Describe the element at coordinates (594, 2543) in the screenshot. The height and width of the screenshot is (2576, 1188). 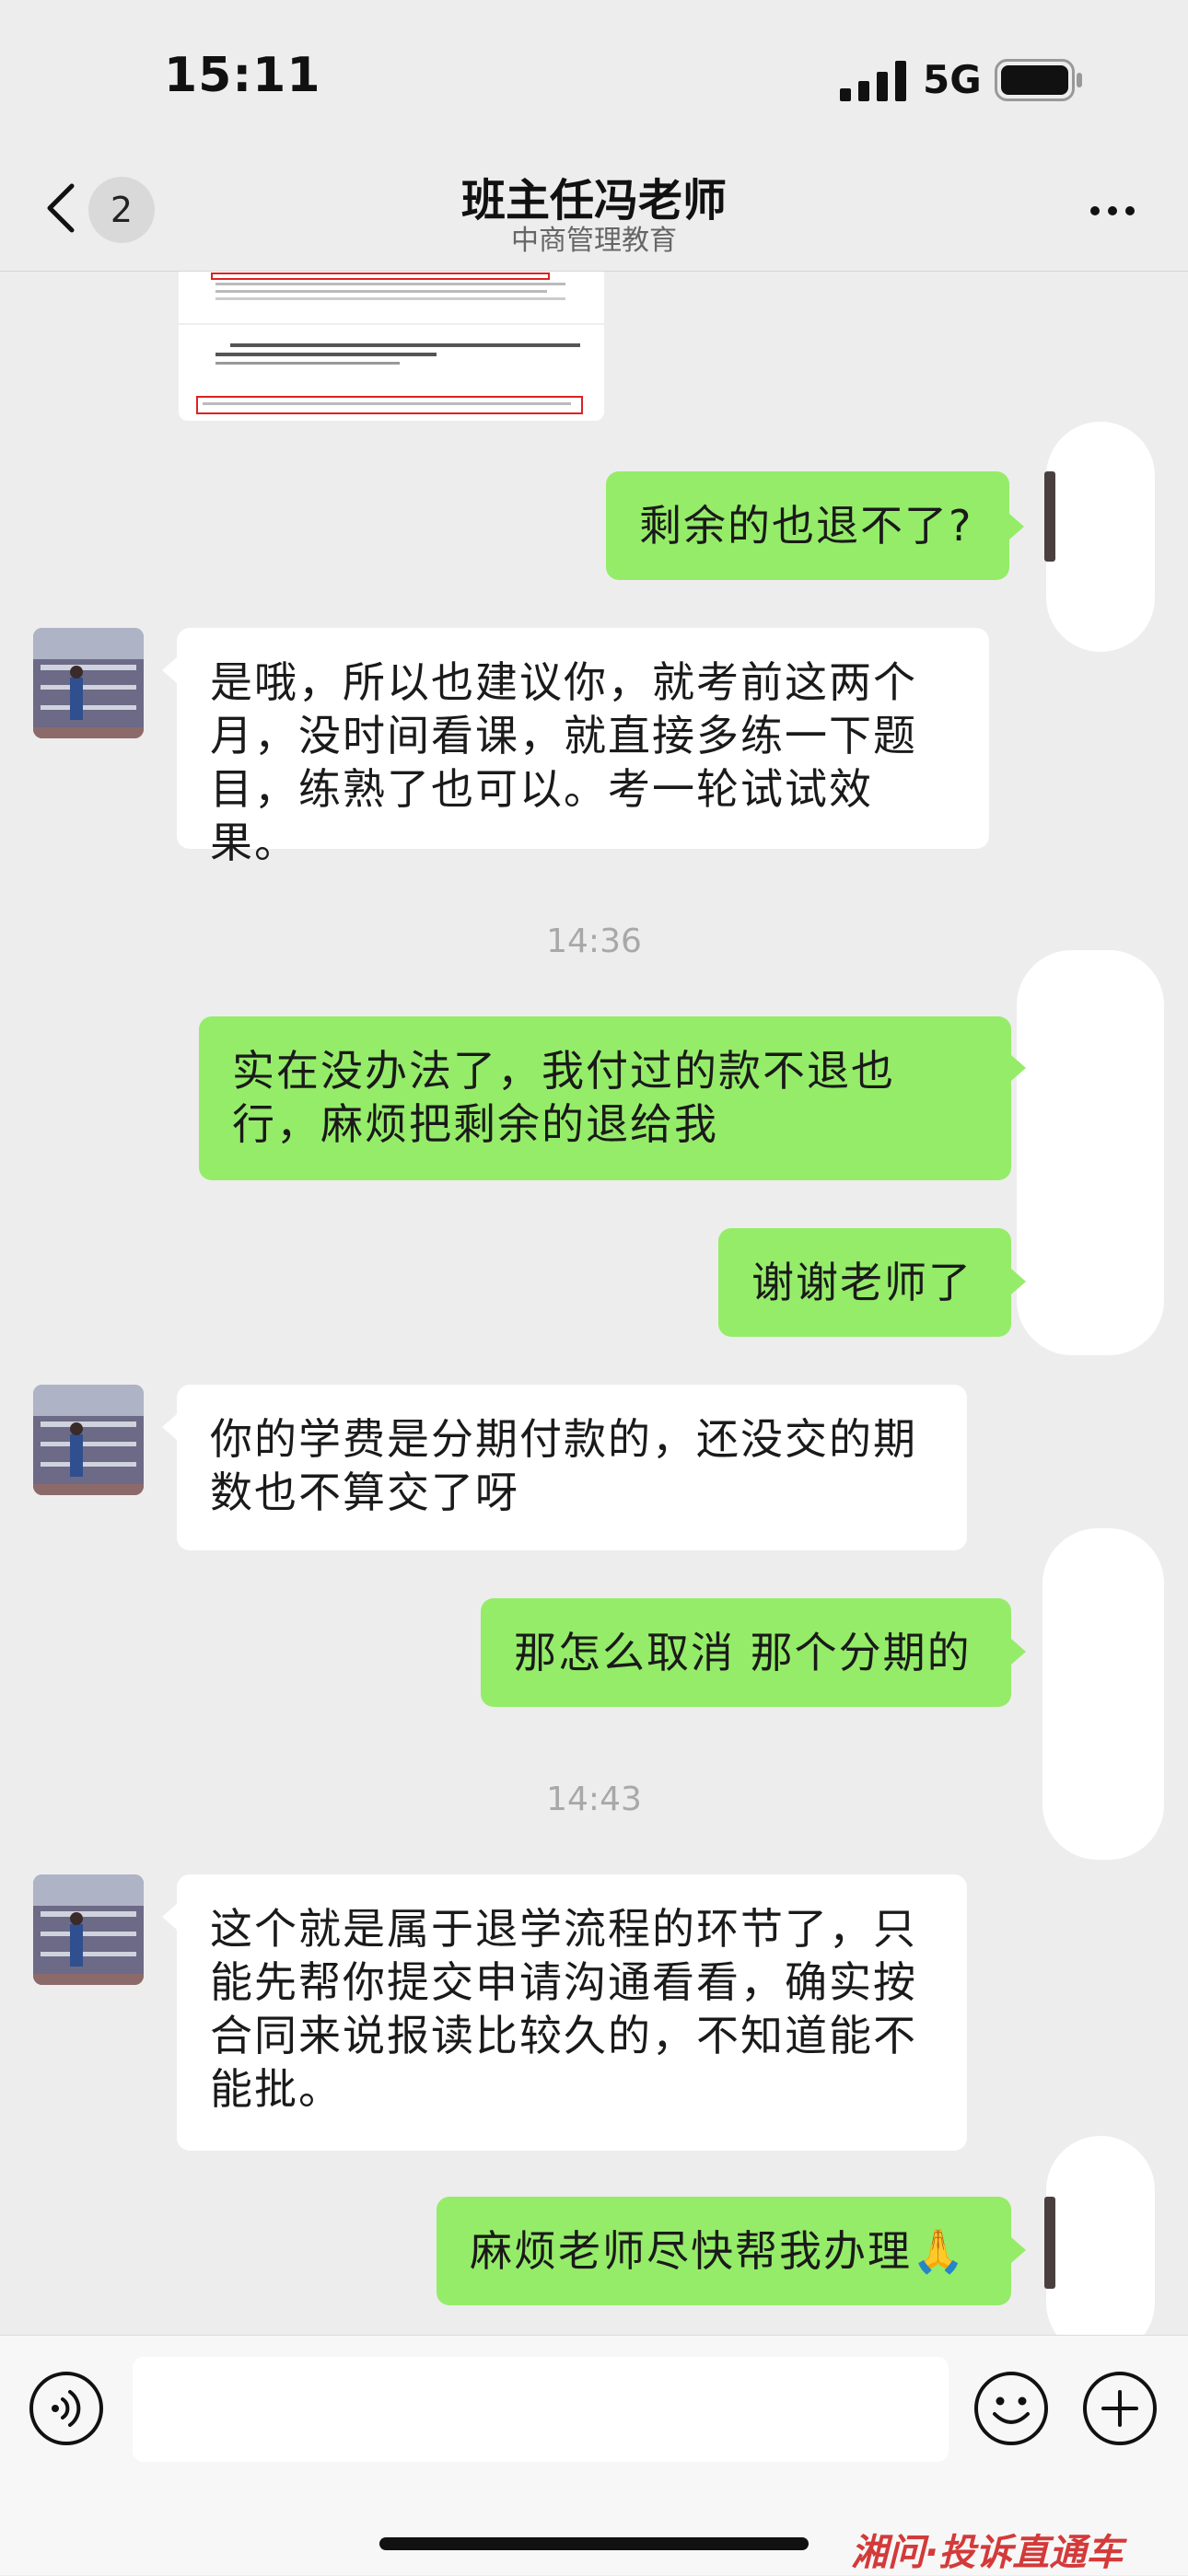
I see `home-indicator` at that location.